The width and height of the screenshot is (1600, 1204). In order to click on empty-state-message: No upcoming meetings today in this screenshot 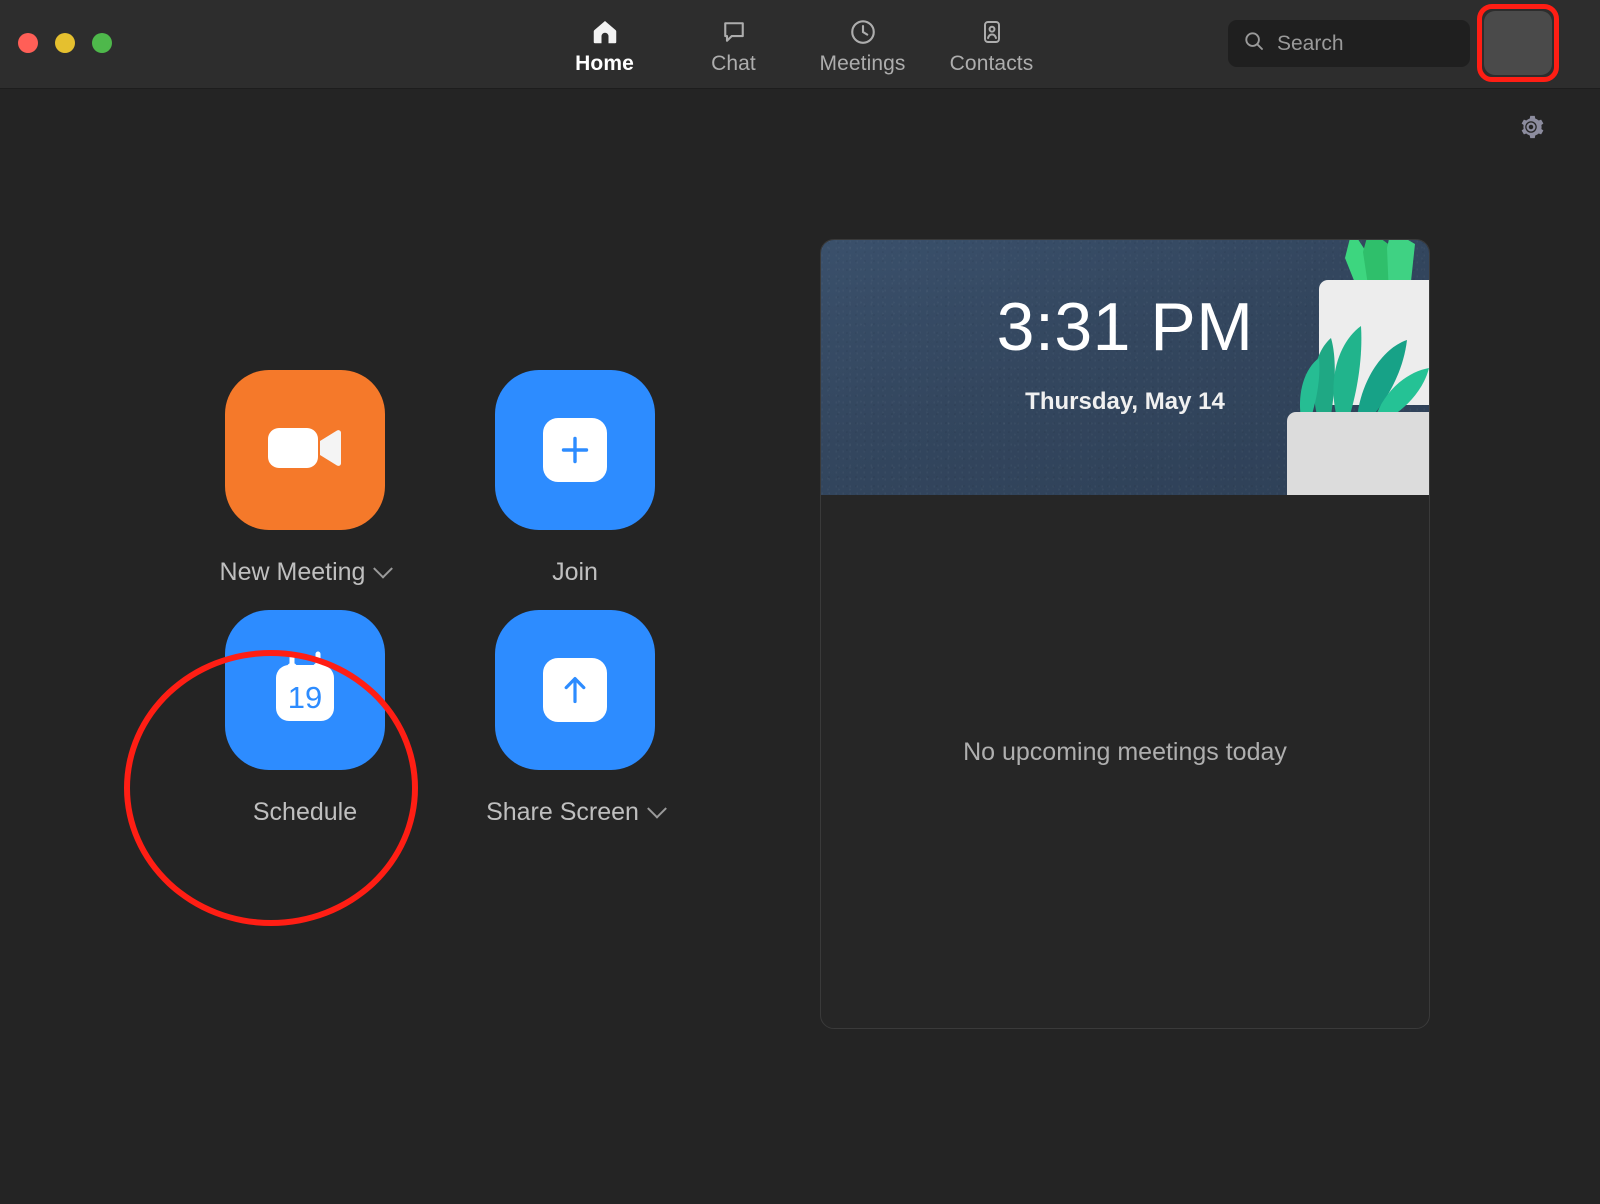, I will do `click(1125, 752)`.